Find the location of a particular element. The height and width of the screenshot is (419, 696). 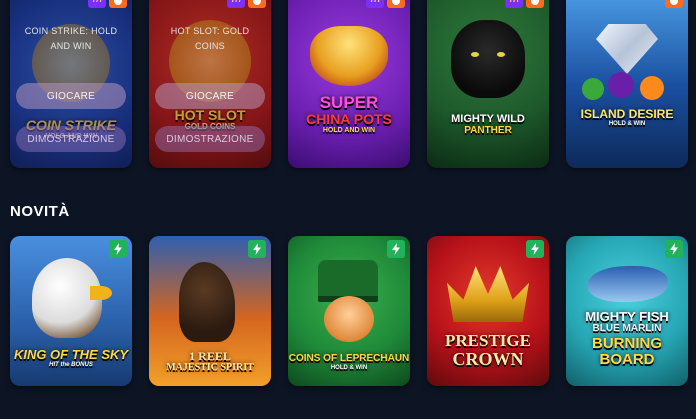

game-card-mighty-fish-blue-marlin: MIGHTY FISH BLUE MARLIN BURNING BOARD is located at coordinates (627, 311).